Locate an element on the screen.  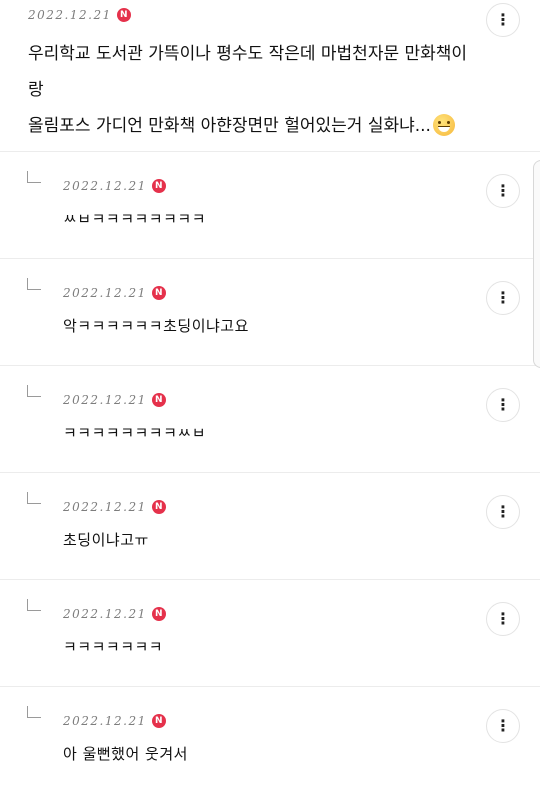
post-more-button: ⋮ is located at coordinates (503, 20).